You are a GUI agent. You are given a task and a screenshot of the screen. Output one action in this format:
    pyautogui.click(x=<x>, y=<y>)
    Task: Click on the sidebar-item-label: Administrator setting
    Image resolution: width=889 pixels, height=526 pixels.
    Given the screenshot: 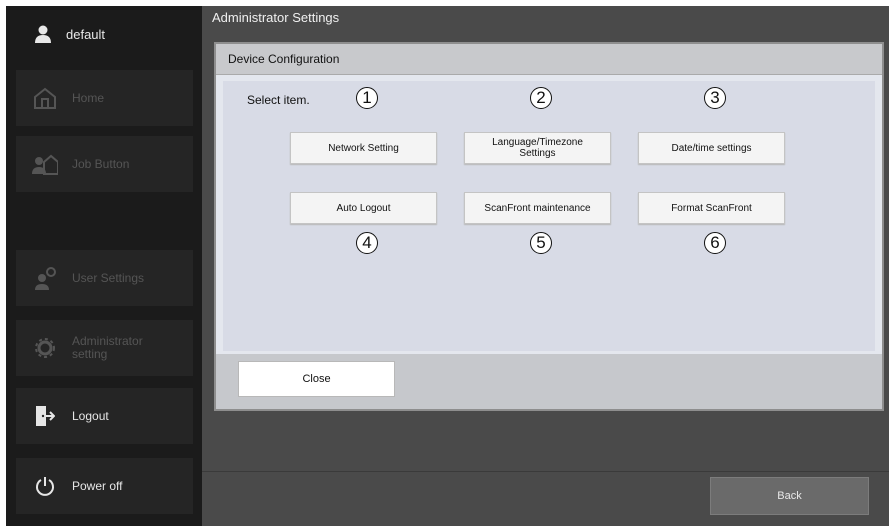 What is the action you would take?
    pyautogui.click(x=107, y=347)
    